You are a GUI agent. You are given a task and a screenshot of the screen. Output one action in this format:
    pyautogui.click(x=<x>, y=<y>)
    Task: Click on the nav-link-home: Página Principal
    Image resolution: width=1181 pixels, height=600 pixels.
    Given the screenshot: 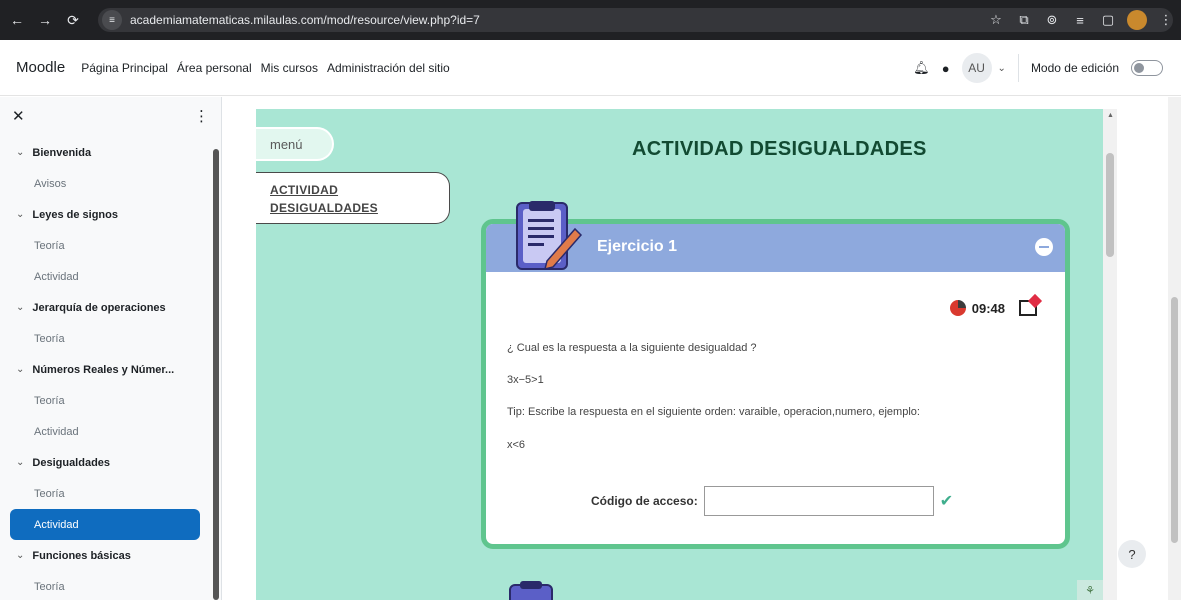 What is the action you would take?
    pyautogui.click(x=124, y=68)
    